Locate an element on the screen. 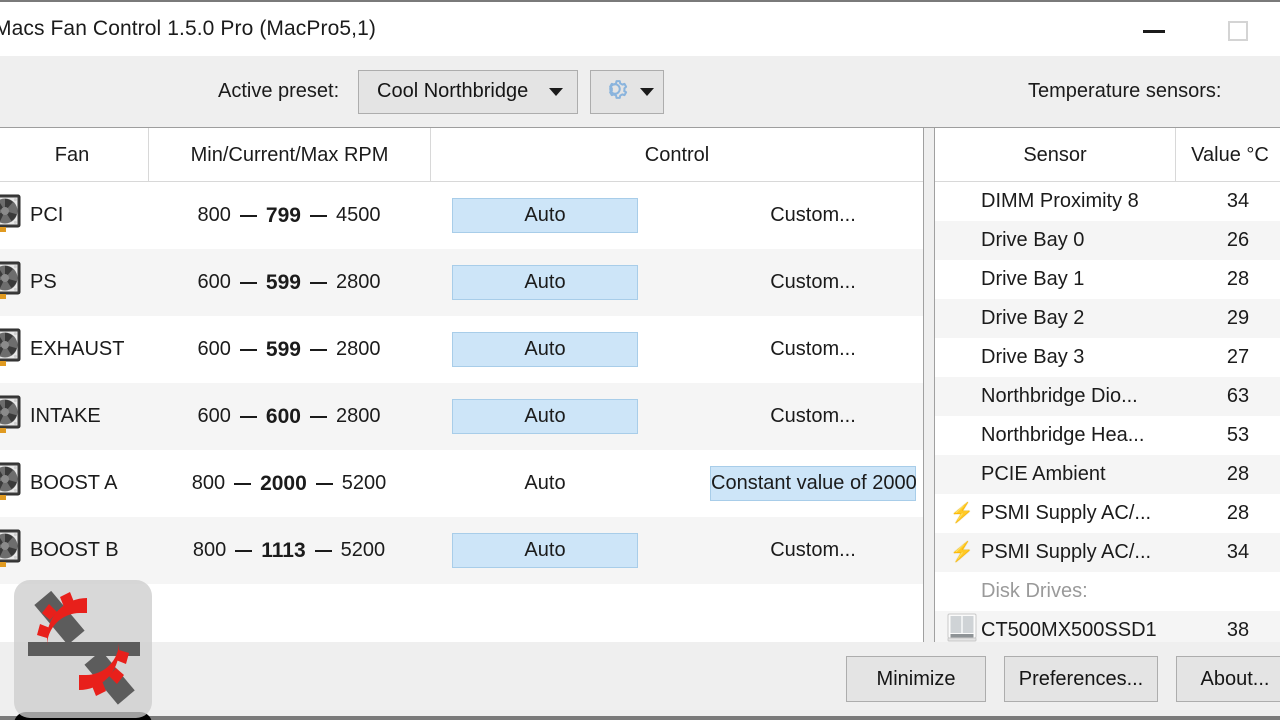 The width and height of the screenshot is (1280, 720). fan-table-header: Fan Min/Current/Max RPM Control is located at coordinates (461, 155).